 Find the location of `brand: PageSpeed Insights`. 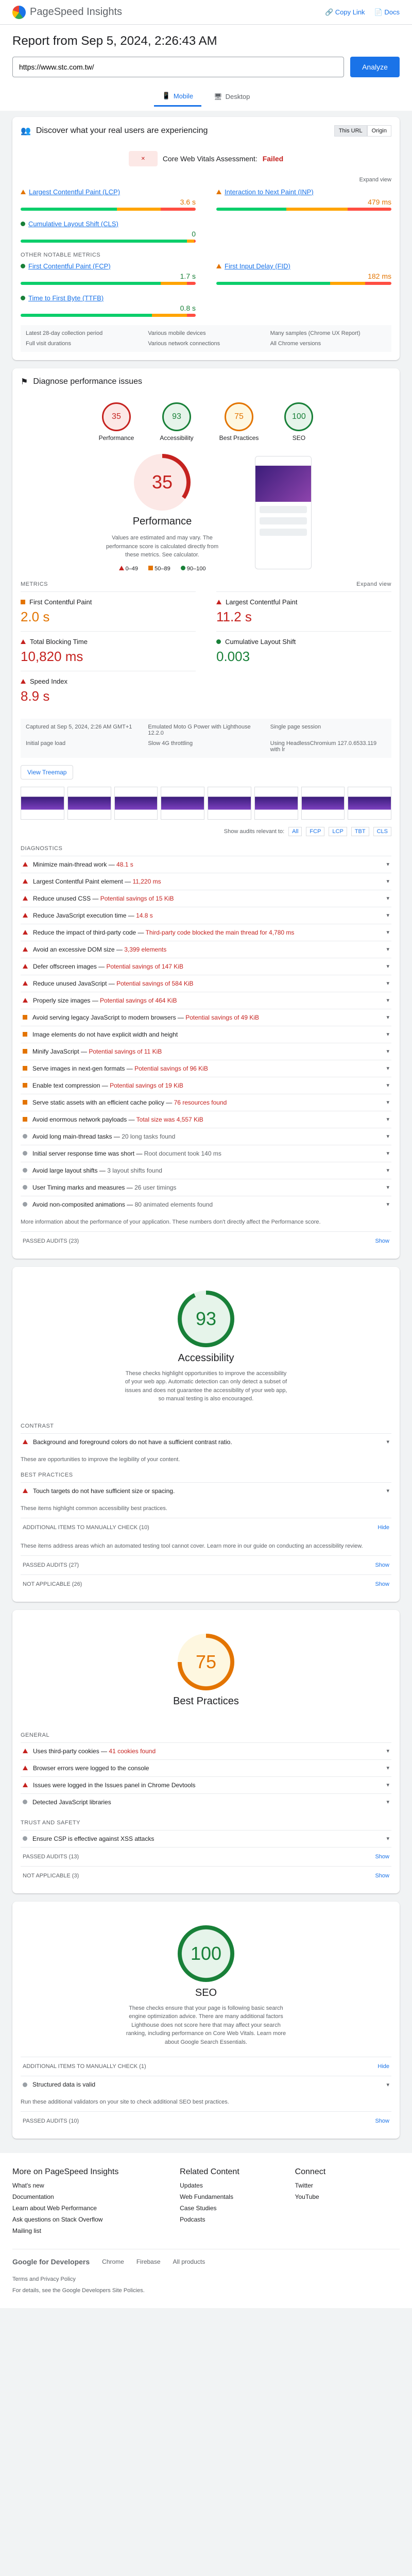

brand: PageSpeed Insights is located at coordinates (168, 12).